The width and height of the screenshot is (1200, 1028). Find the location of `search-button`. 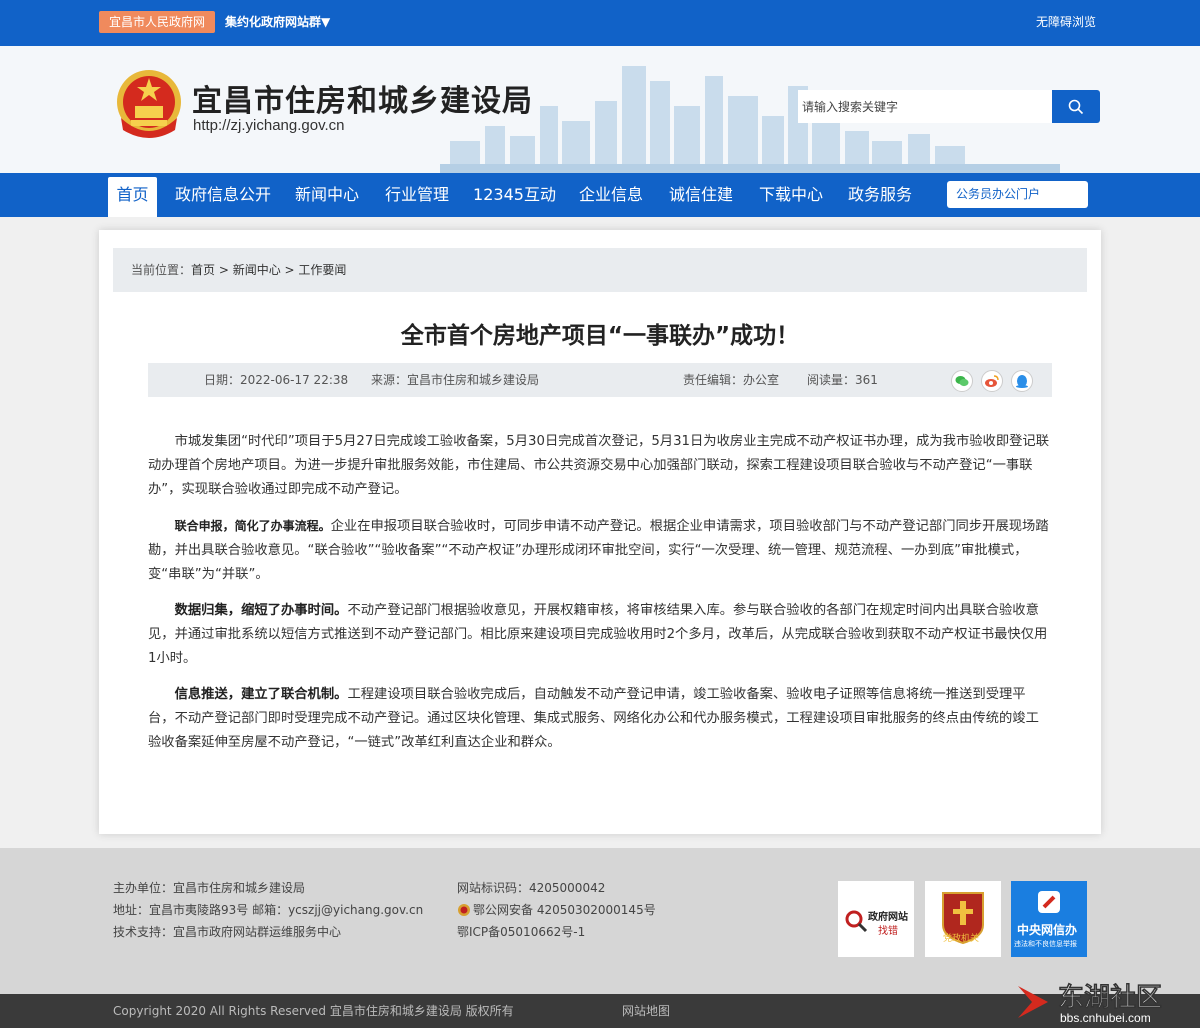

search-button is located at coordinates (1076, 106).